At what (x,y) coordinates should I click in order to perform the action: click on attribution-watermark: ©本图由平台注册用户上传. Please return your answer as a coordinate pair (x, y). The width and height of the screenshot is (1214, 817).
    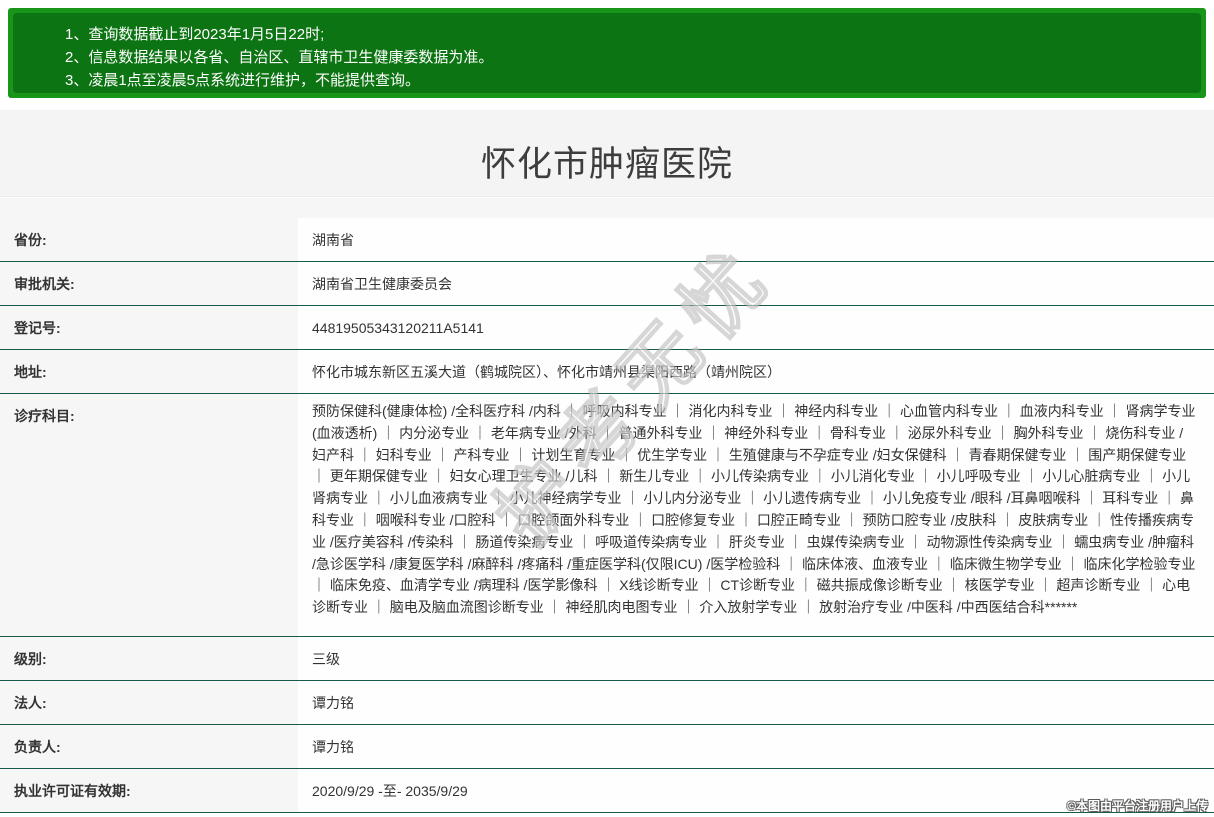
    Looking at the image, I should click on (1137, 806).